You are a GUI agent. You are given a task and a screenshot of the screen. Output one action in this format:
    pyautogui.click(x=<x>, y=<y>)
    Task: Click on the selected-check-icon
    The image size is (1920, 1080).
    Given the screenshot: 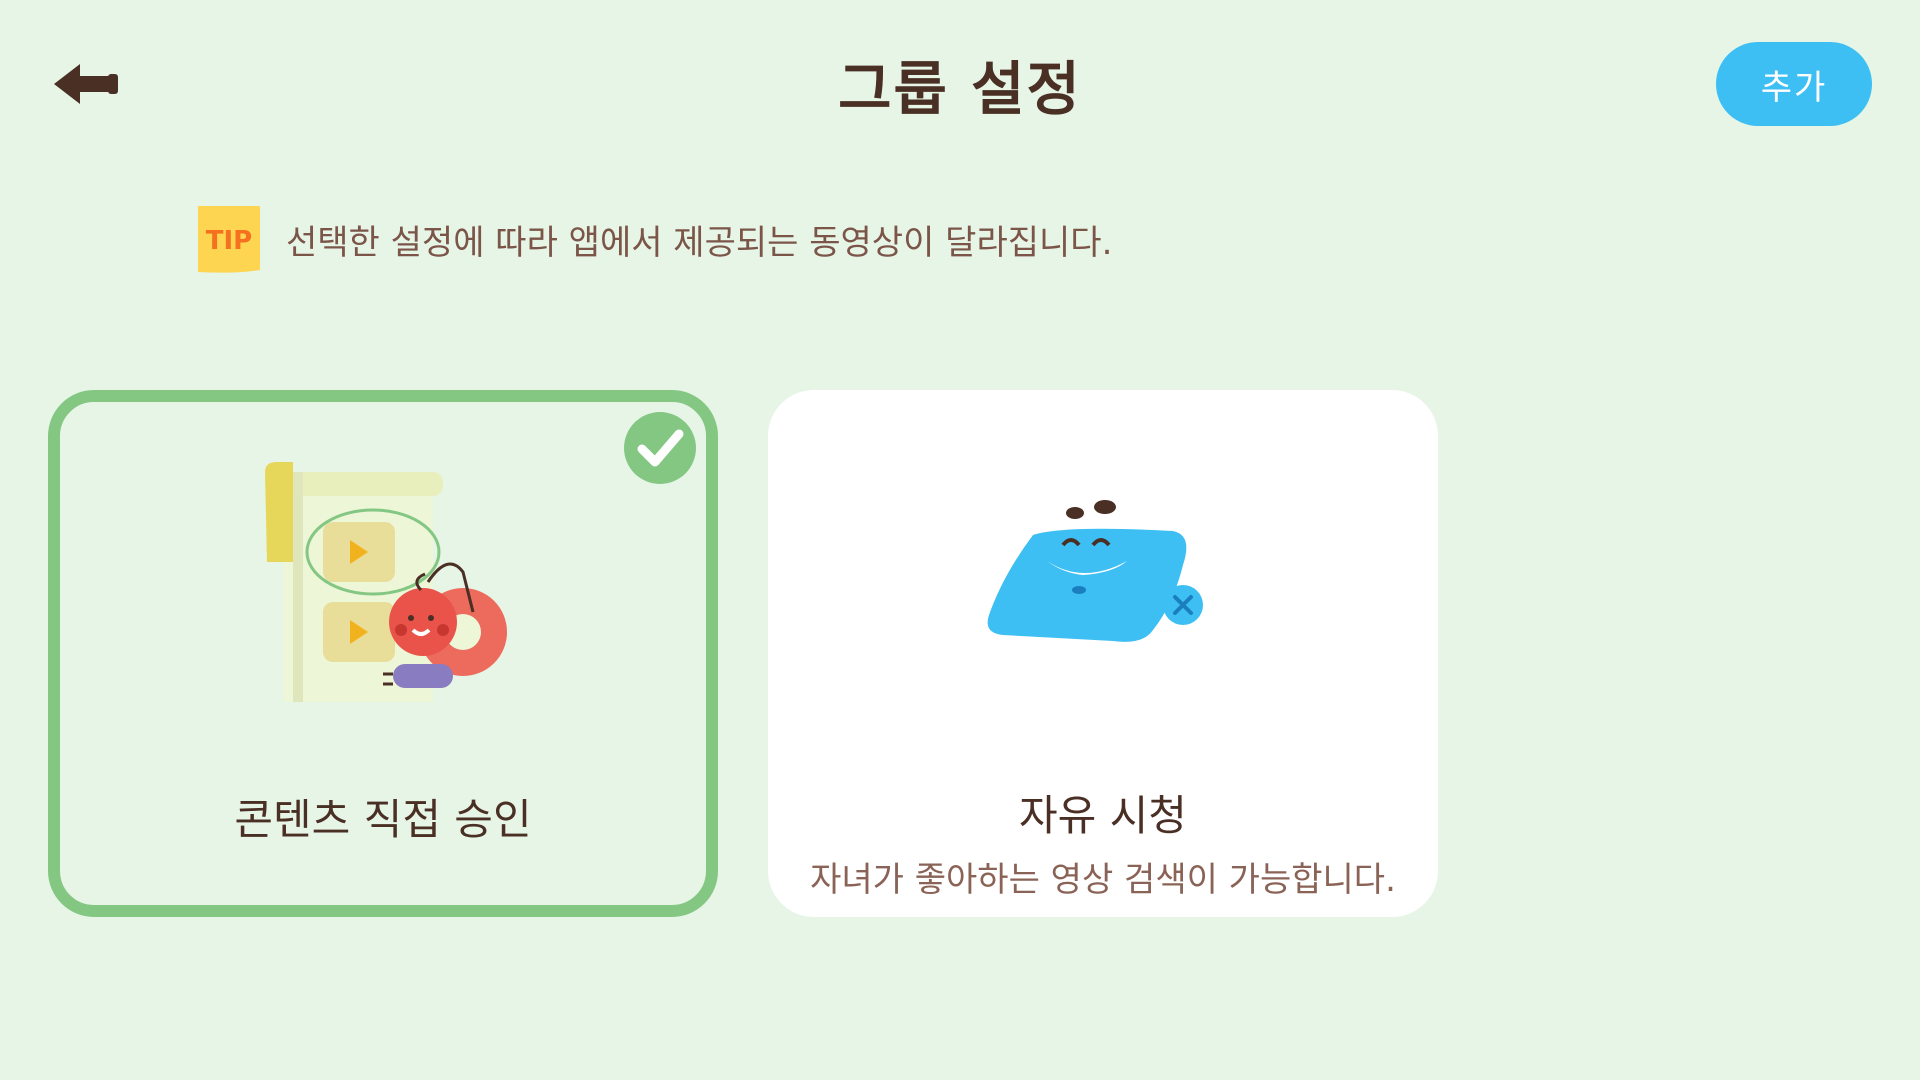 What is the action you would take?
    pyautogui.click(x=660, y=448)
    